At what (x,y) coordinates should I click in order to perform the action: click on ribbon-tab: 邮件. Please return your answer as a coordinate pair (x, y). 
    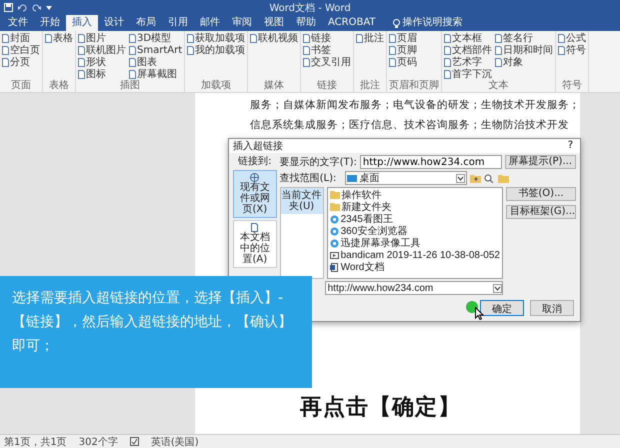
    Looking at the image, I should click on (210, 23).